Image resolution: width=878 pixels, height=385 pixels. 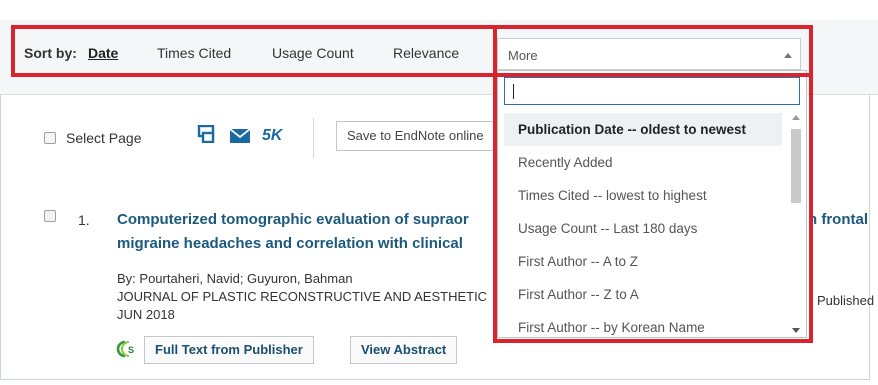 I want to click on email-icon, so click(x=240, y=138).